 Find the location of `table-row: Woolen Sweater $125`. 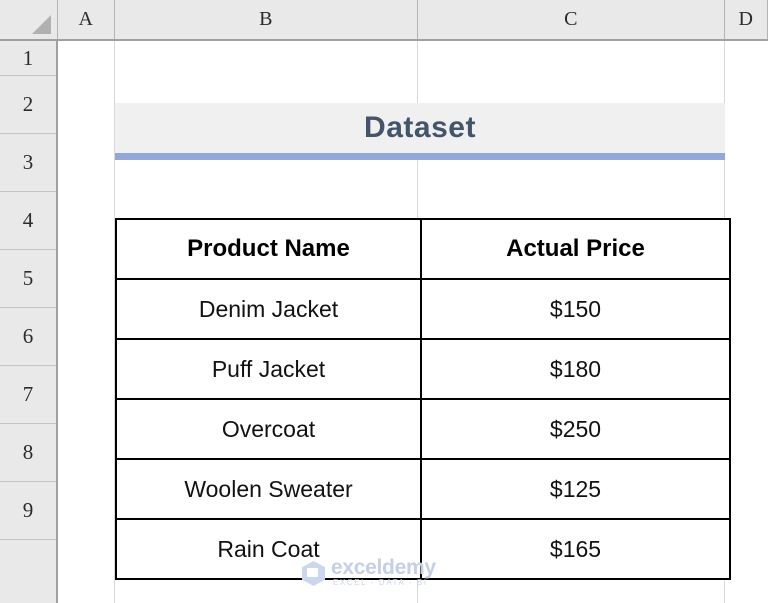

table-row: Woolen Sweater $125 is located at coordinates (423, 489).